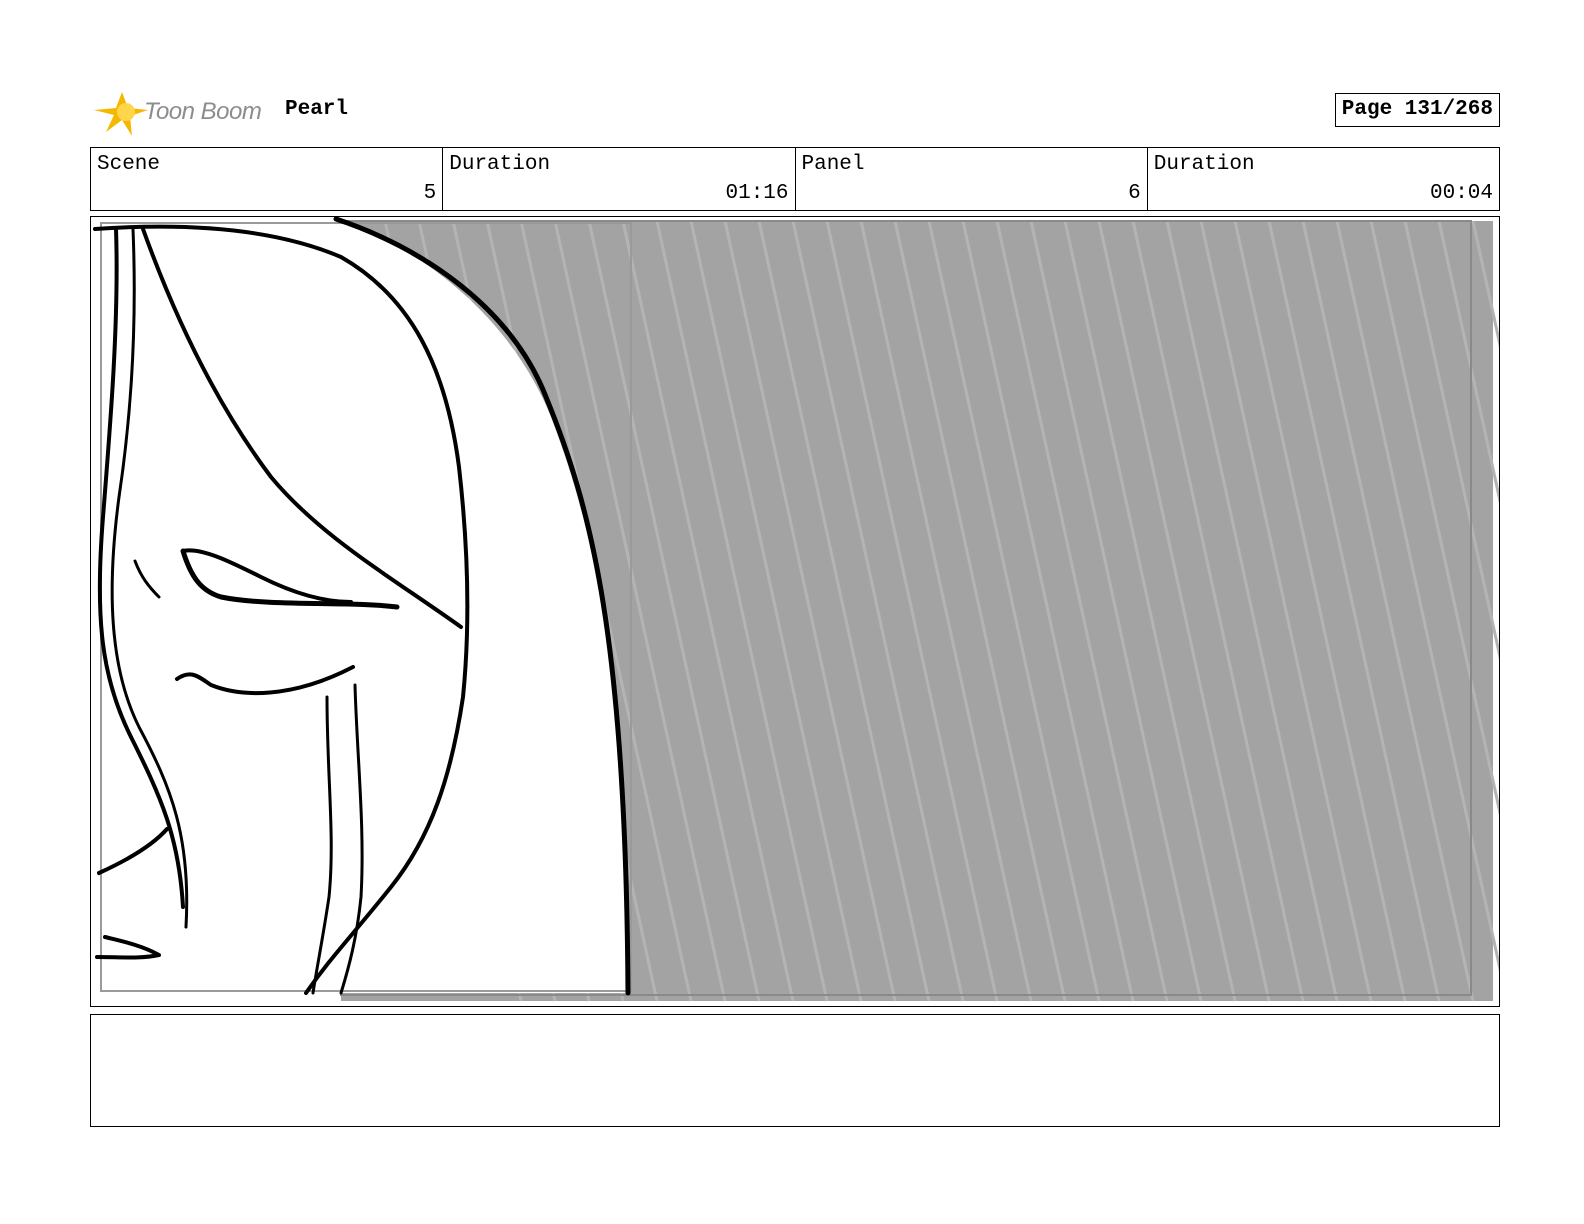  I want to click on toon-boom-logo: Toon Boom, so click(182, 113).